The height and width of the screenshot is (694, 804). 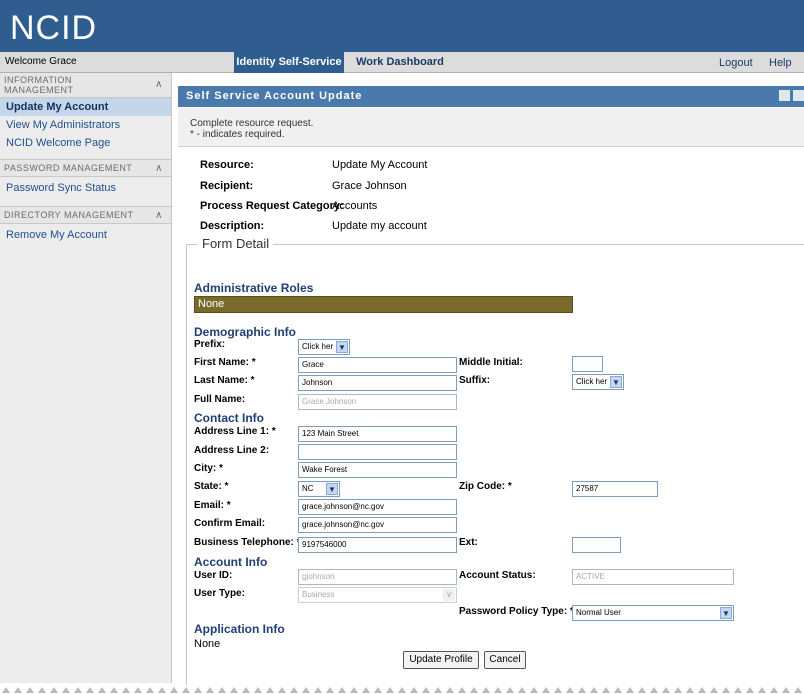 What do you see at coordinates (237, 134) in the screenshot?
I see `required-note: * - indicates required.` at bounding box center [237, 134].